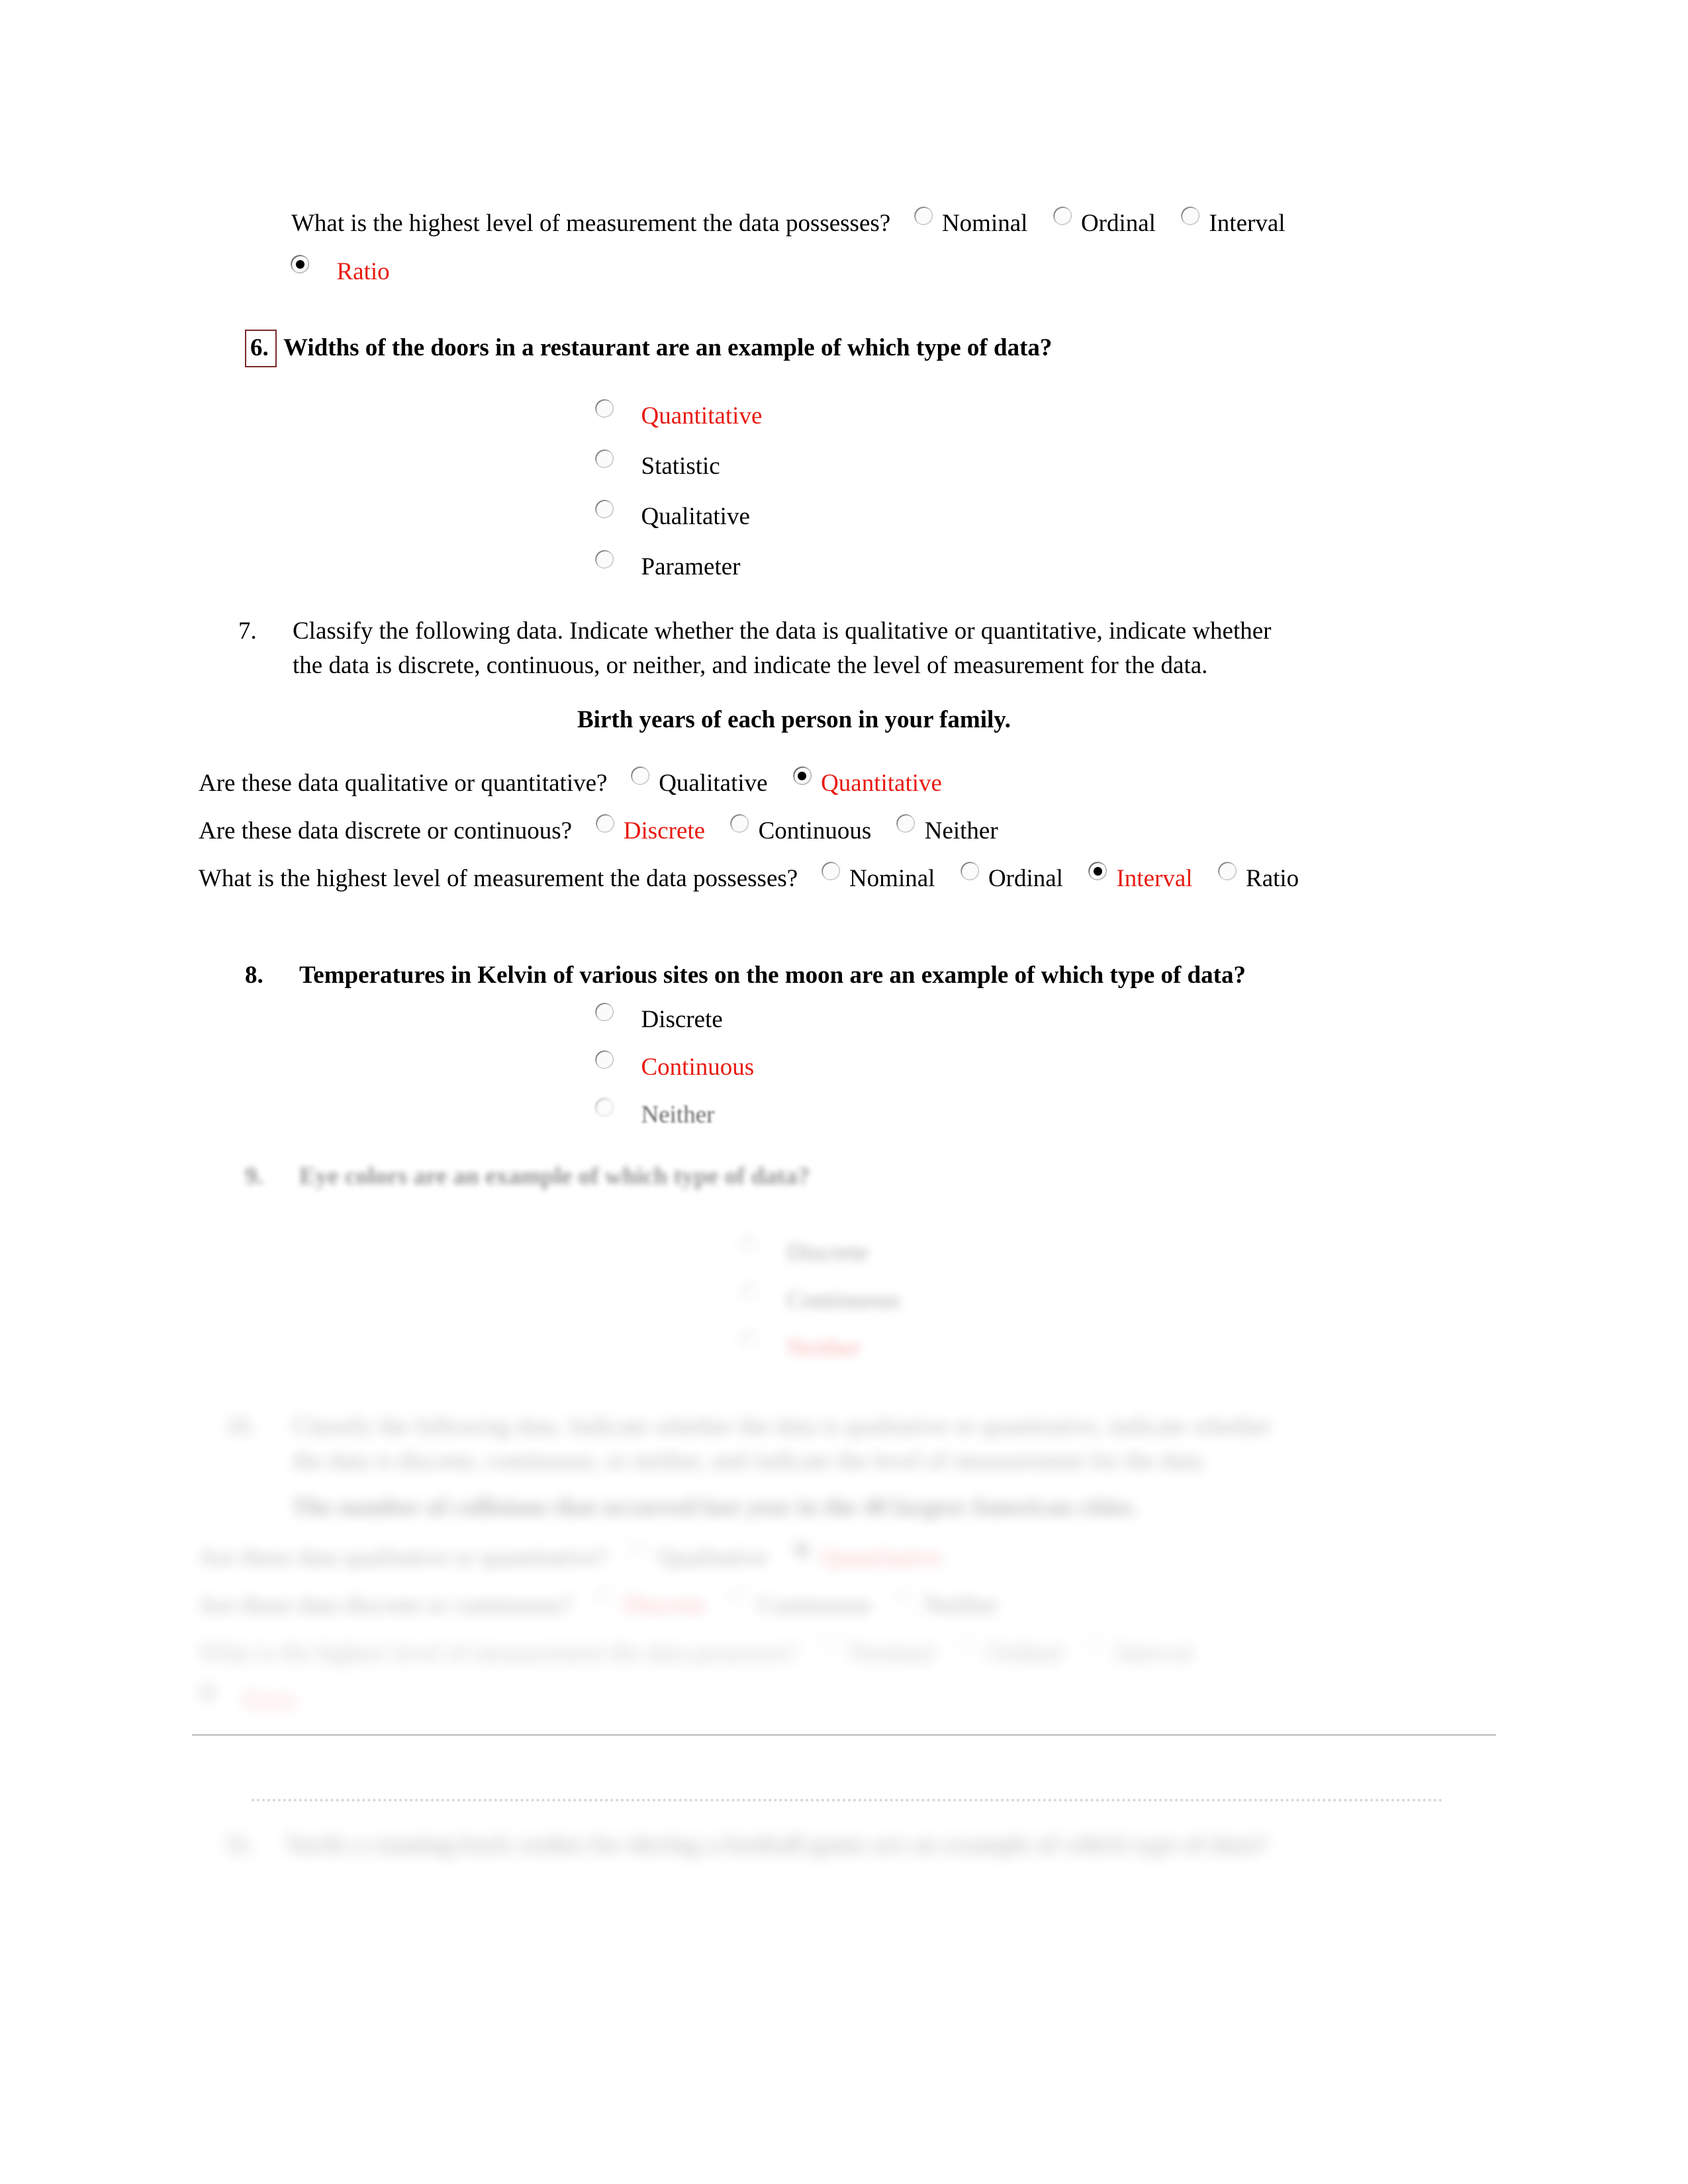  I want to click on q10-option-quantitative: Quantitative, so click(881, 1558).